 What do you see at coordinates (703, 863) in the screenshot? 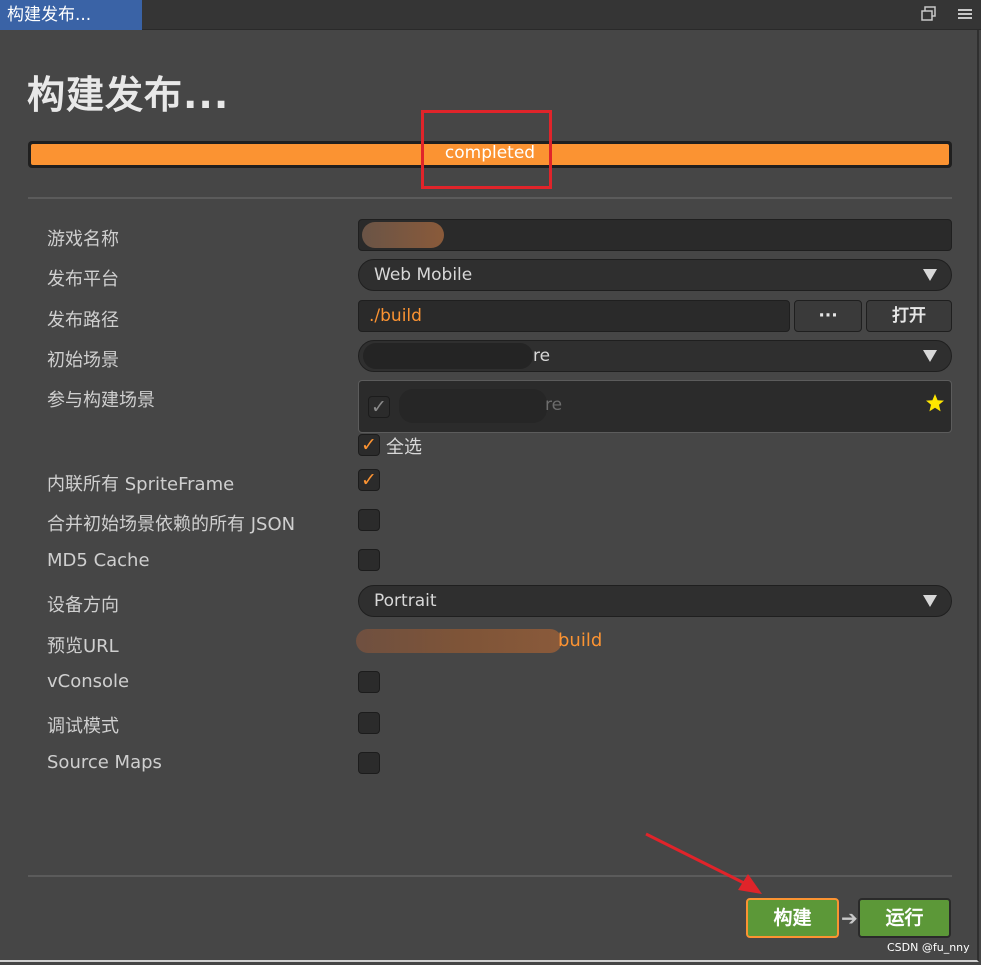
I see `annotation-arrow-icon` at bounding box center [703, 863].